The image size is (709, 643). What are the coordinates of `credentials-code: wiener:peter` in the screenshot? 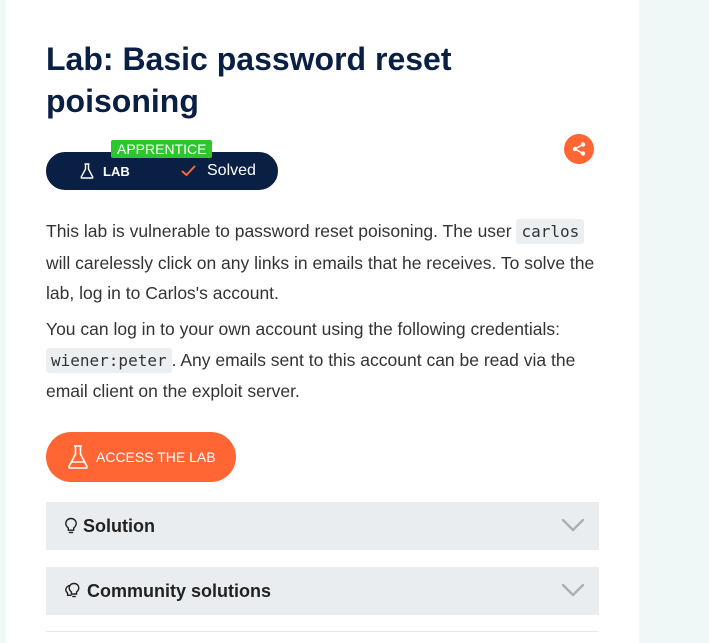 It's located at (109, 360).